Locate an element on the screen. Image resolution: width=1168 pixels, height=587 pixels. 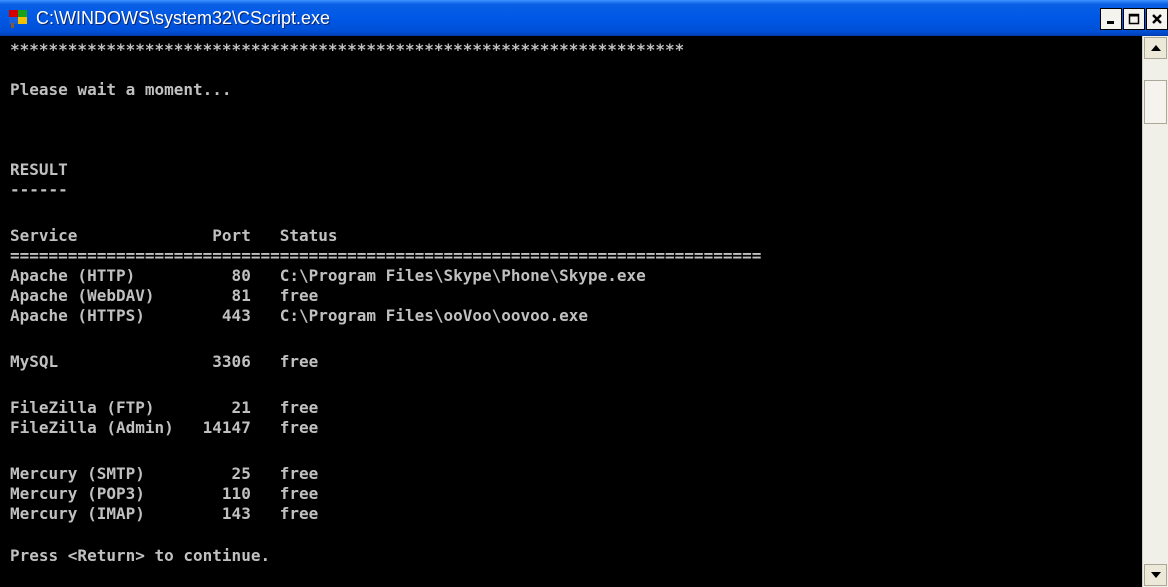
console-line: Mercury (SMTP) 25 free is located at coordinates (164, 473).